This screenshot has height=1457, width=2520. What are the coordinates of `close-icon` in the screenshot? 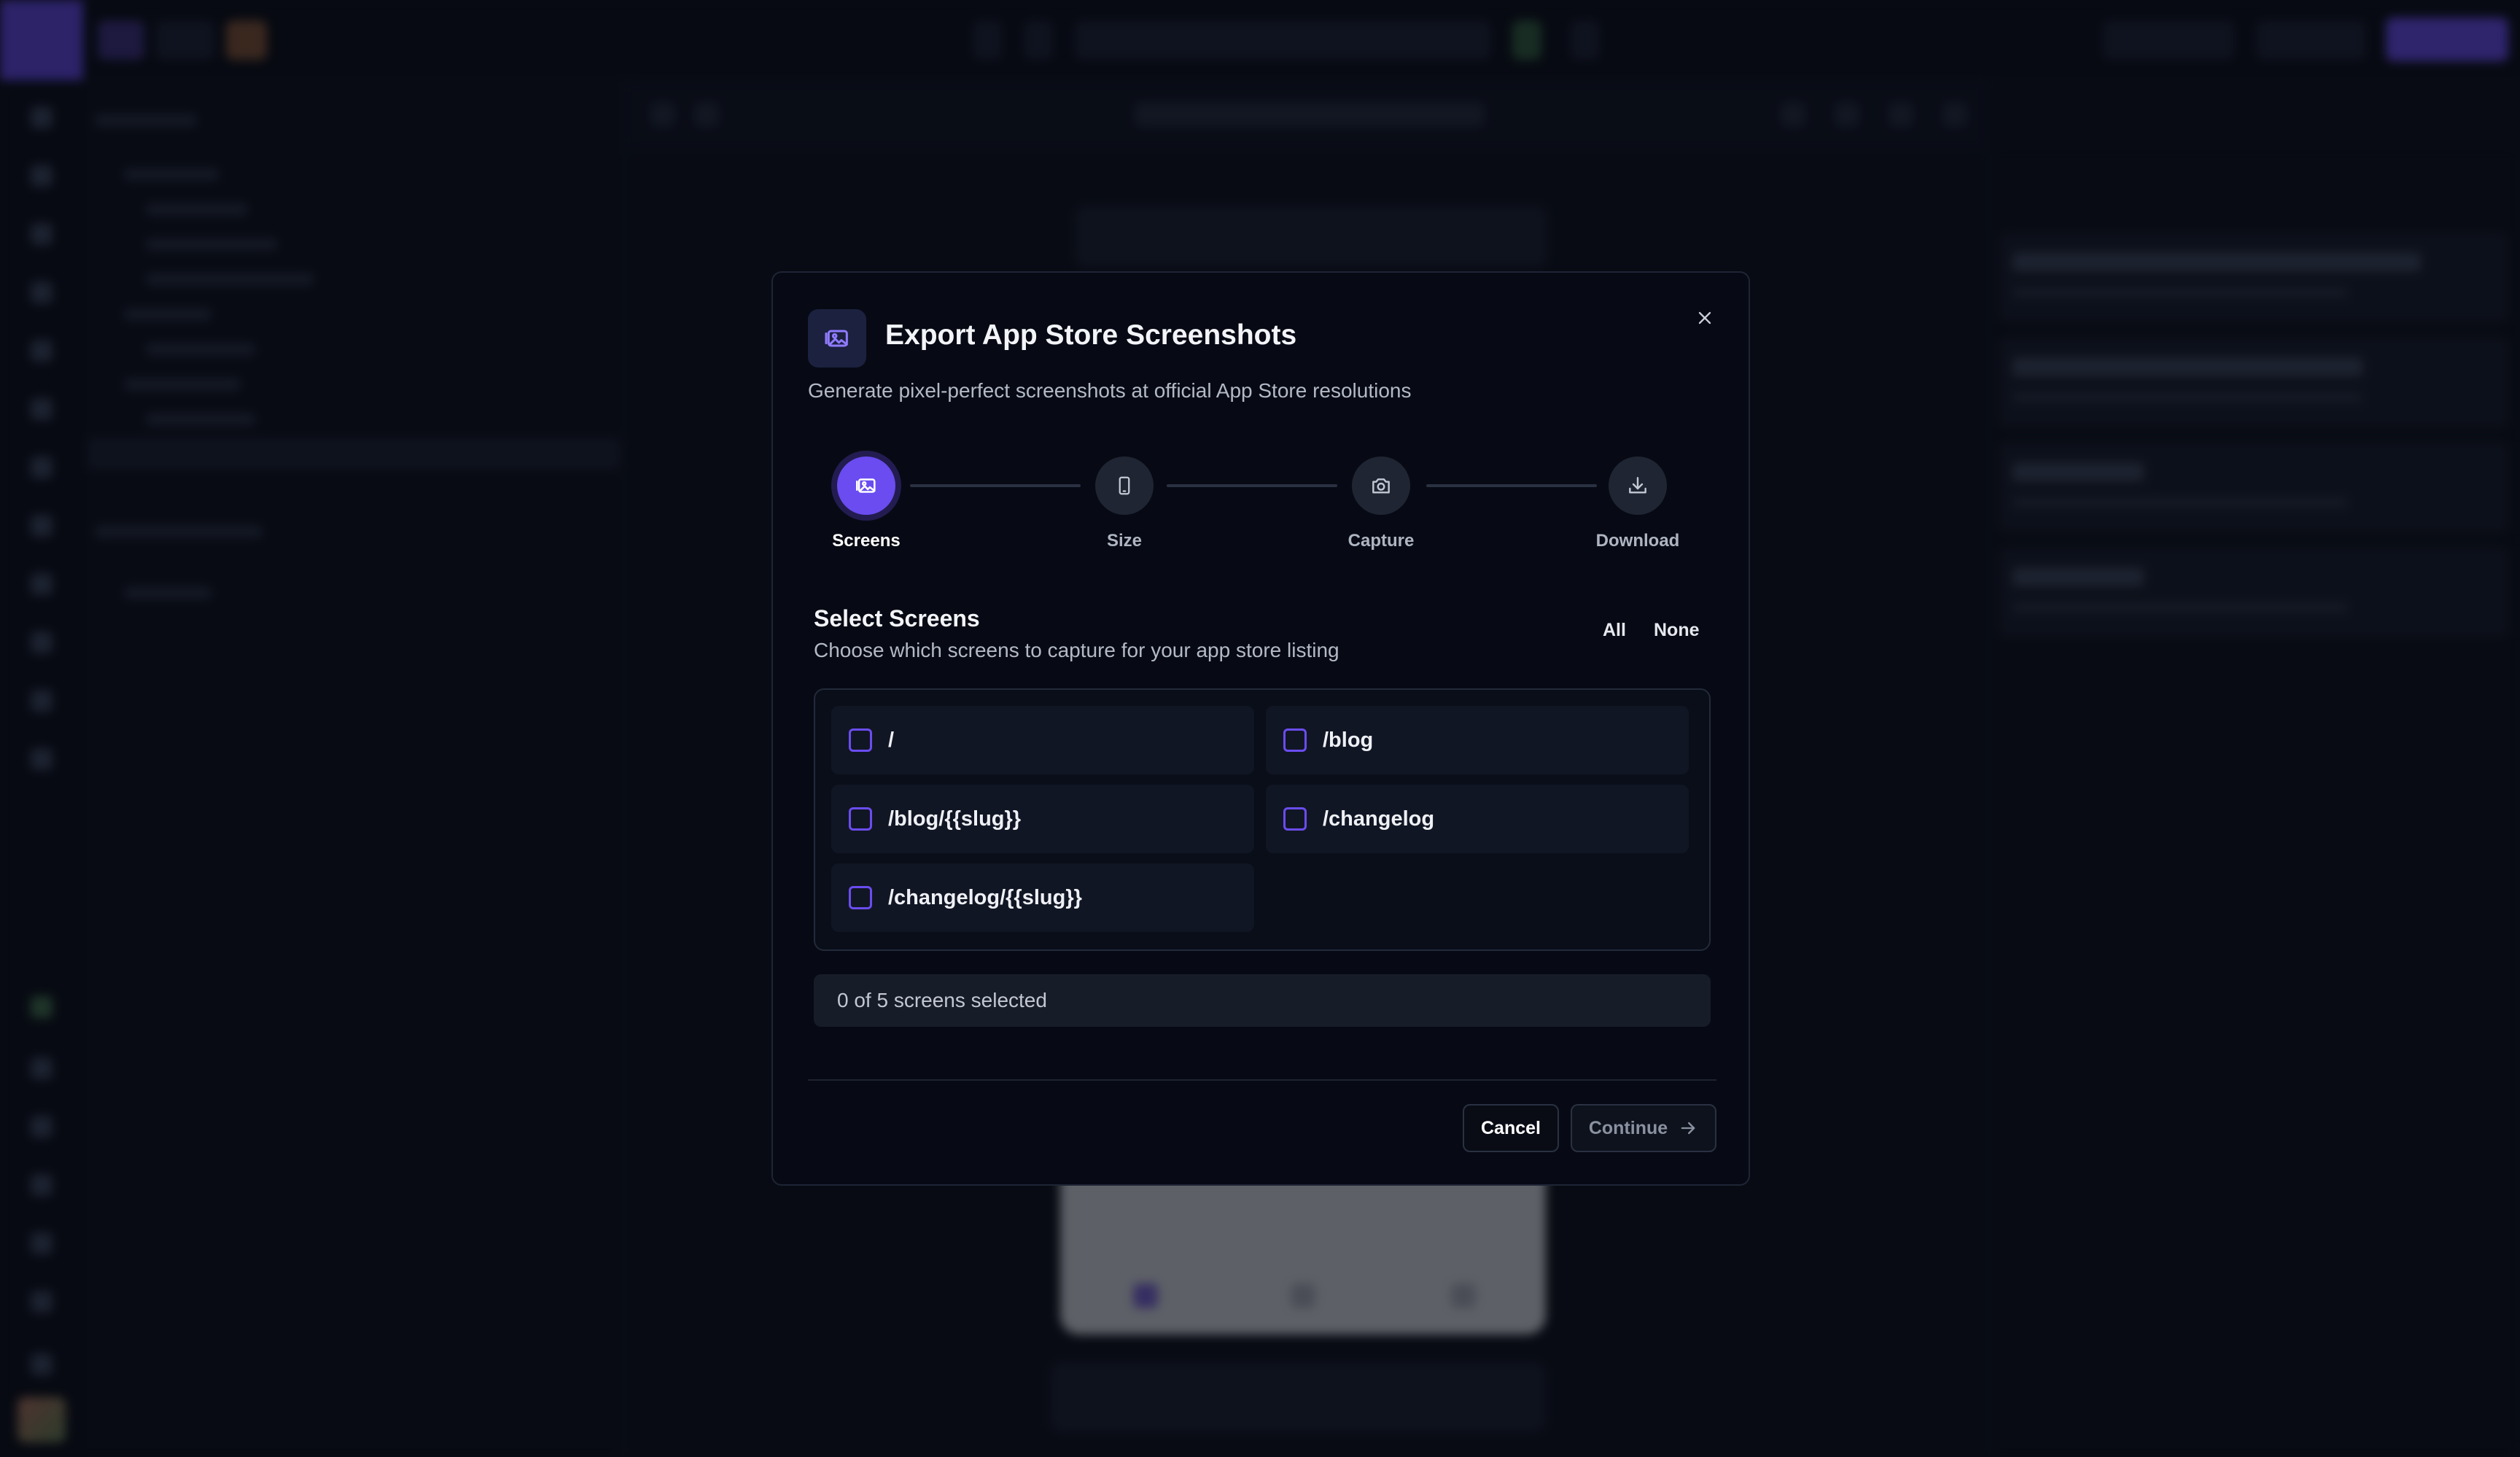 It's located at (1704, 318).